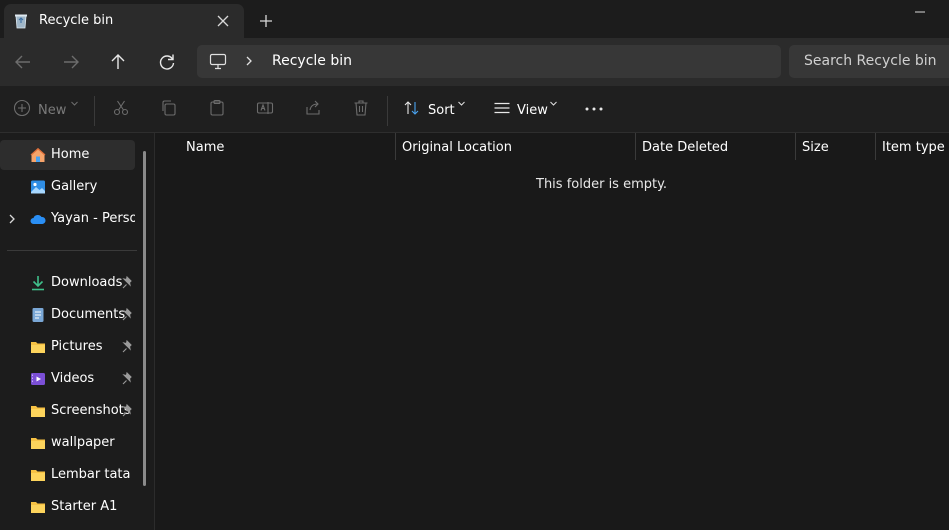 Image resolution: width=949 pixels, height=530 pixels. What do you see at coordinates (223, 21) in the screenshot?
I see `close-icon` at bounding box center [223, 21].